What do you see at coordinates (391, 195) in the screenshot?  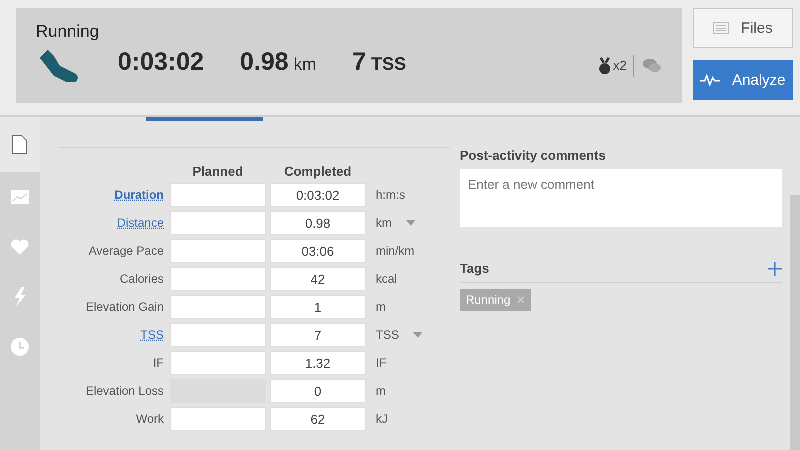 I see `unit-label: h:m:s` at bounding box center [391, 195].